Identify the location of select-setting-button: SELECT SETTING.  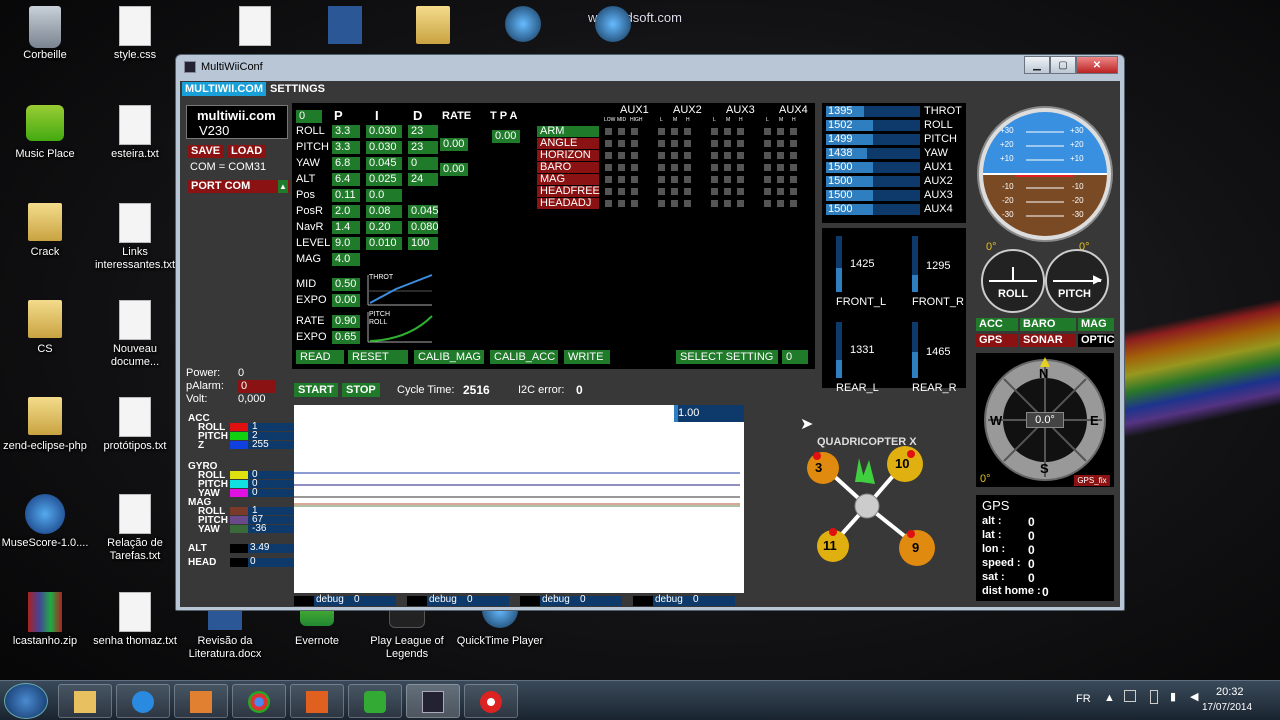
(727, 357).